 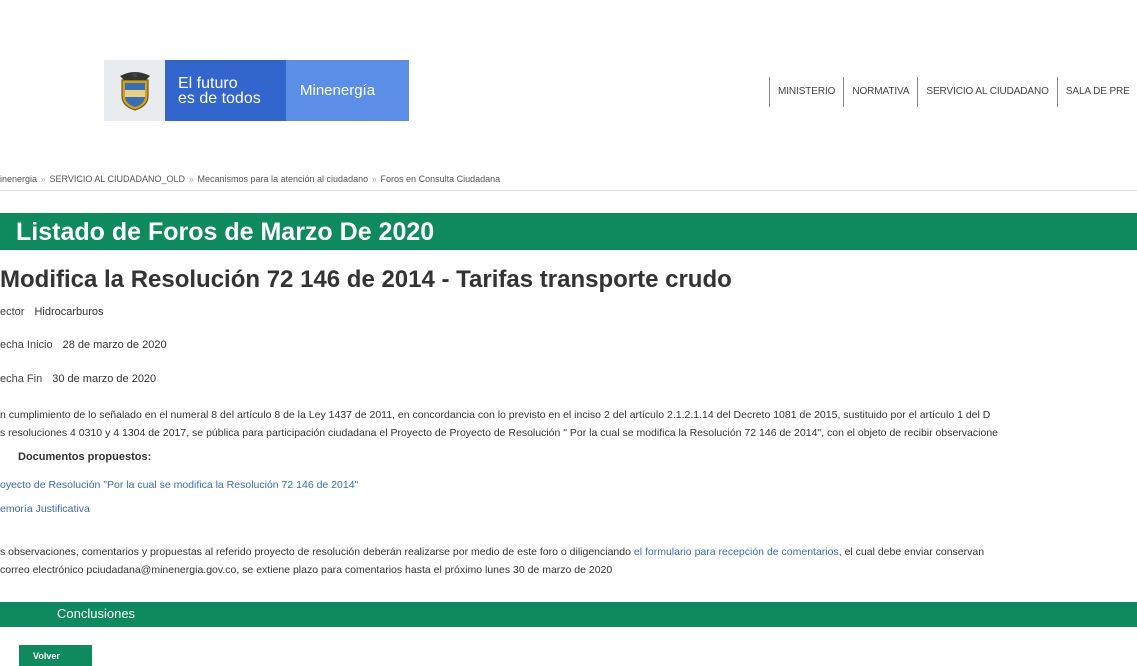 What do you see at coordinates (880, 92) in the screenshot?
I see `nav-item-normativa: NORMATIVA` at bounding box center [880, 92].